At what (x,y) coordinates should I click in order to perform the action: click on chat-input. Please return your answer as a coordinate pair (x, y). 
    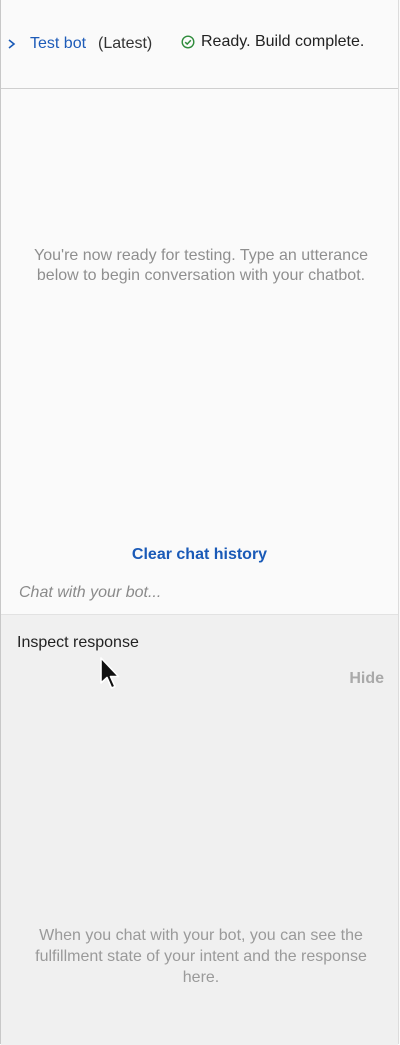
    Looking at the image, I should click on (205, 593).